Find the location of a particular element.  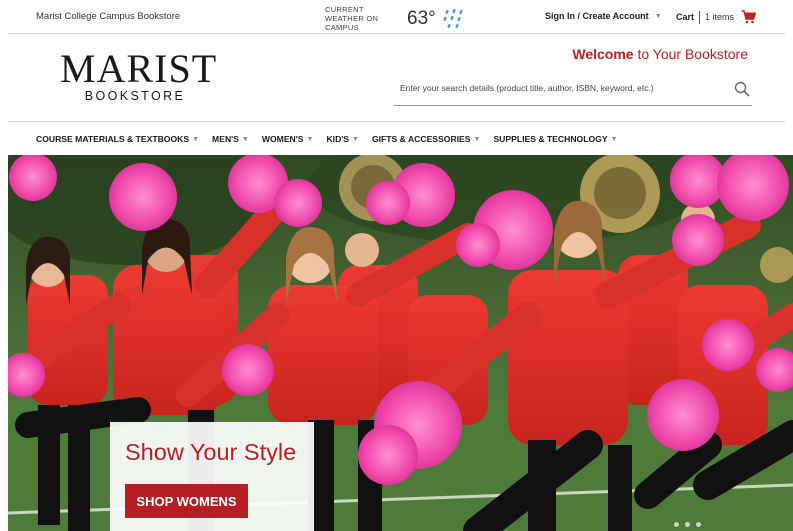

weather-label: CURRENT WEATHER ON CAMPUS is located at coordinates (352, 18).